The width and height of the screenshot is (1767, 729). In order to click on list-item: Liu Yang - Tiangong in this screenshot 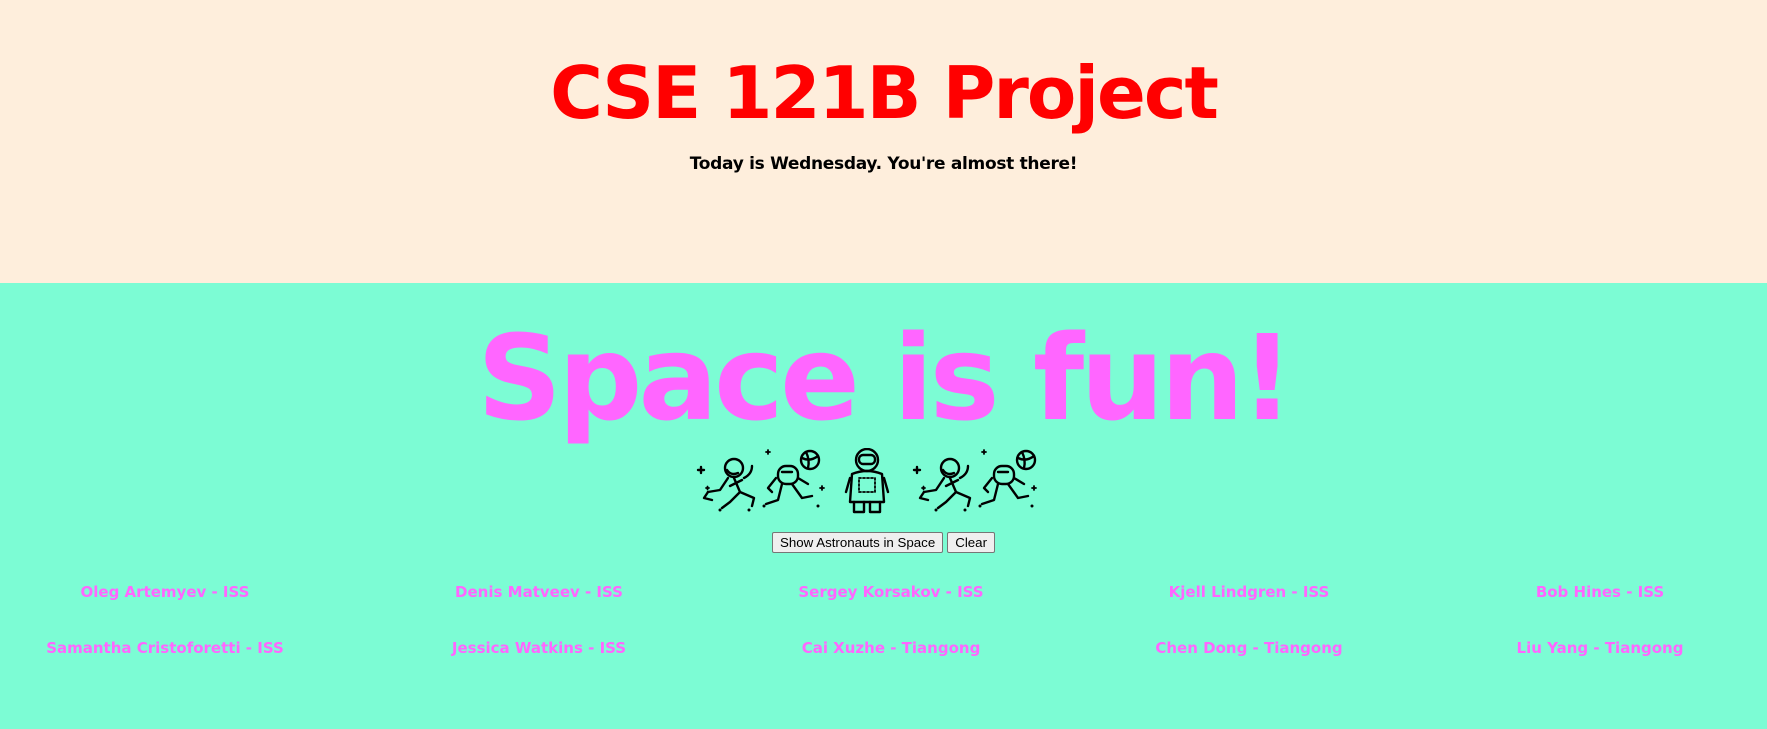, I will do `click(1600, 648)`.